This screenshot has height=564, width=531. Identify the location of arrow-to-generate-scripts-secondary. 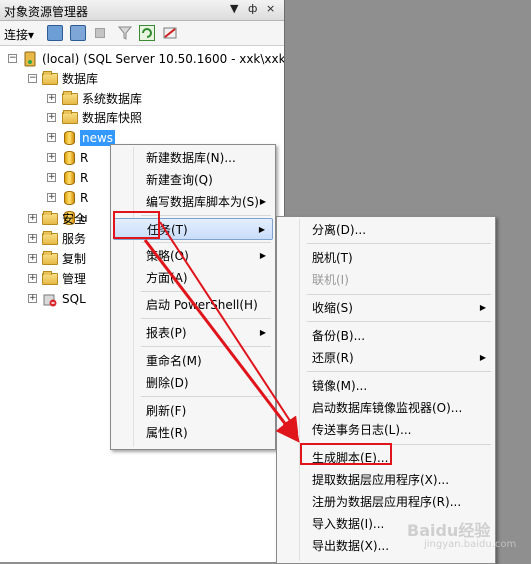
(229, 327).